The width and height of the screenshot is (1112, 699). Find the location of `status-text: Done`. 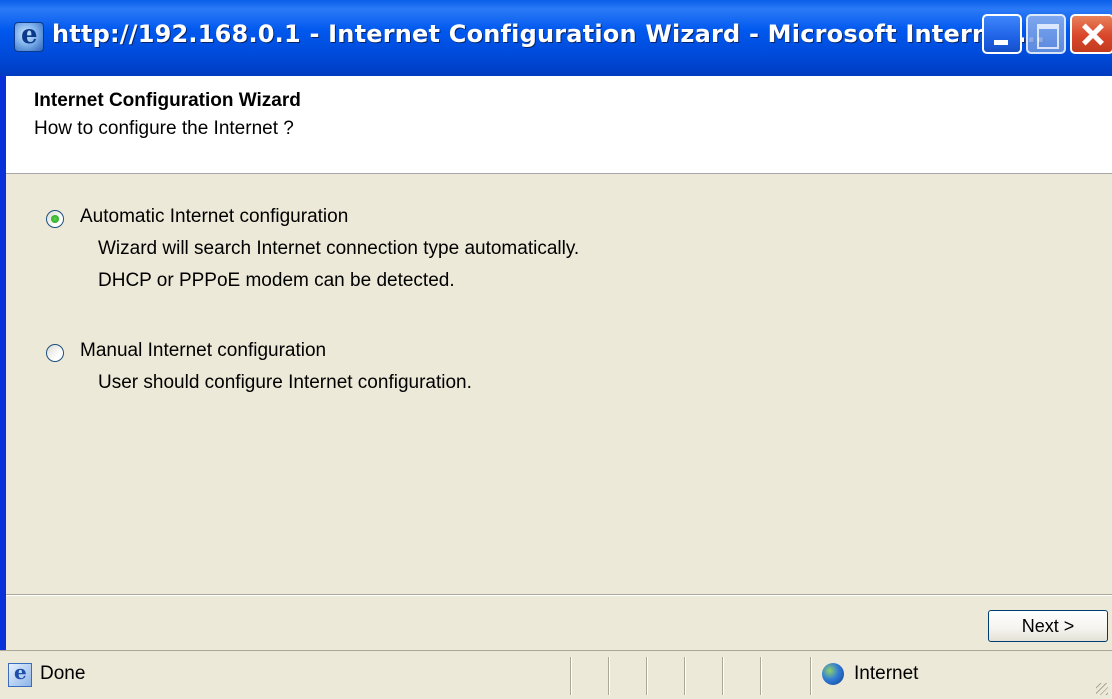

status-text: Done is located at coordinates (63, 673).